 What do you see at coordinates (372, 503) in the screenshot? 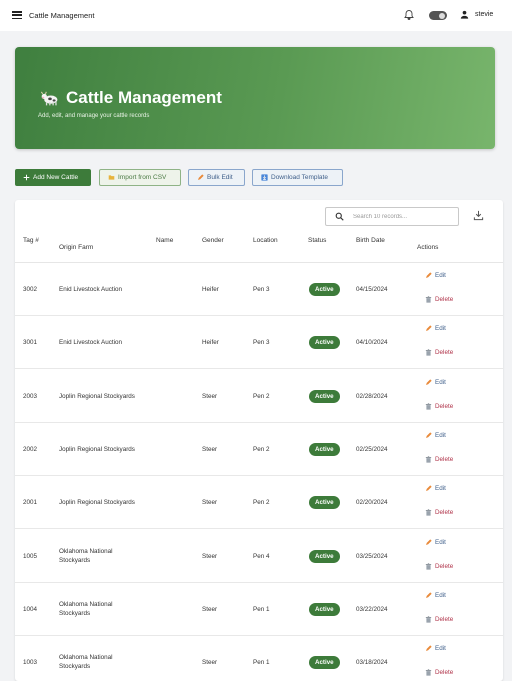
I see `cell-birth-date: 02/20/2024` at bounding box center [372, 503].